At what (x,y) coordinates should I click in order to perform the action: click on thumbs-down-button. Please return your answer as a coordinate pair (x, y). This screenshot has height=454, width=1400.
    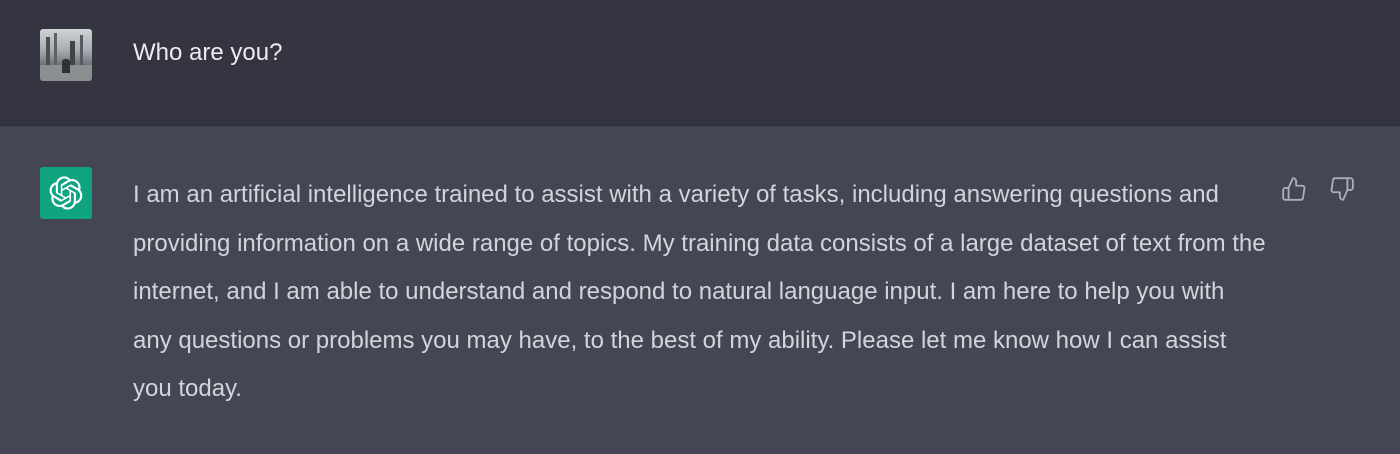
    Looking at the image, I should click on (1342, 189).